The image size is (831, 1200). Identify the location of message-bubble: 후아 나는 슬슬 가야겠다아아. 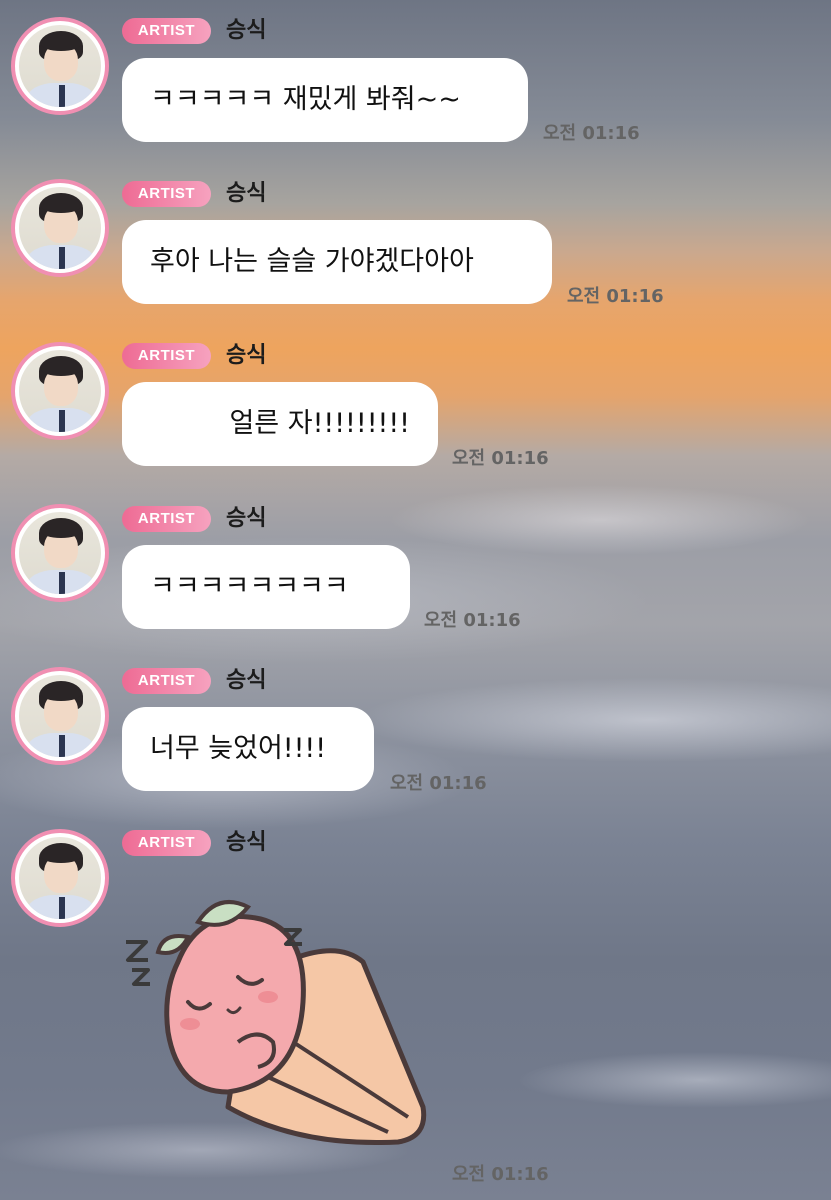
(337, 262).